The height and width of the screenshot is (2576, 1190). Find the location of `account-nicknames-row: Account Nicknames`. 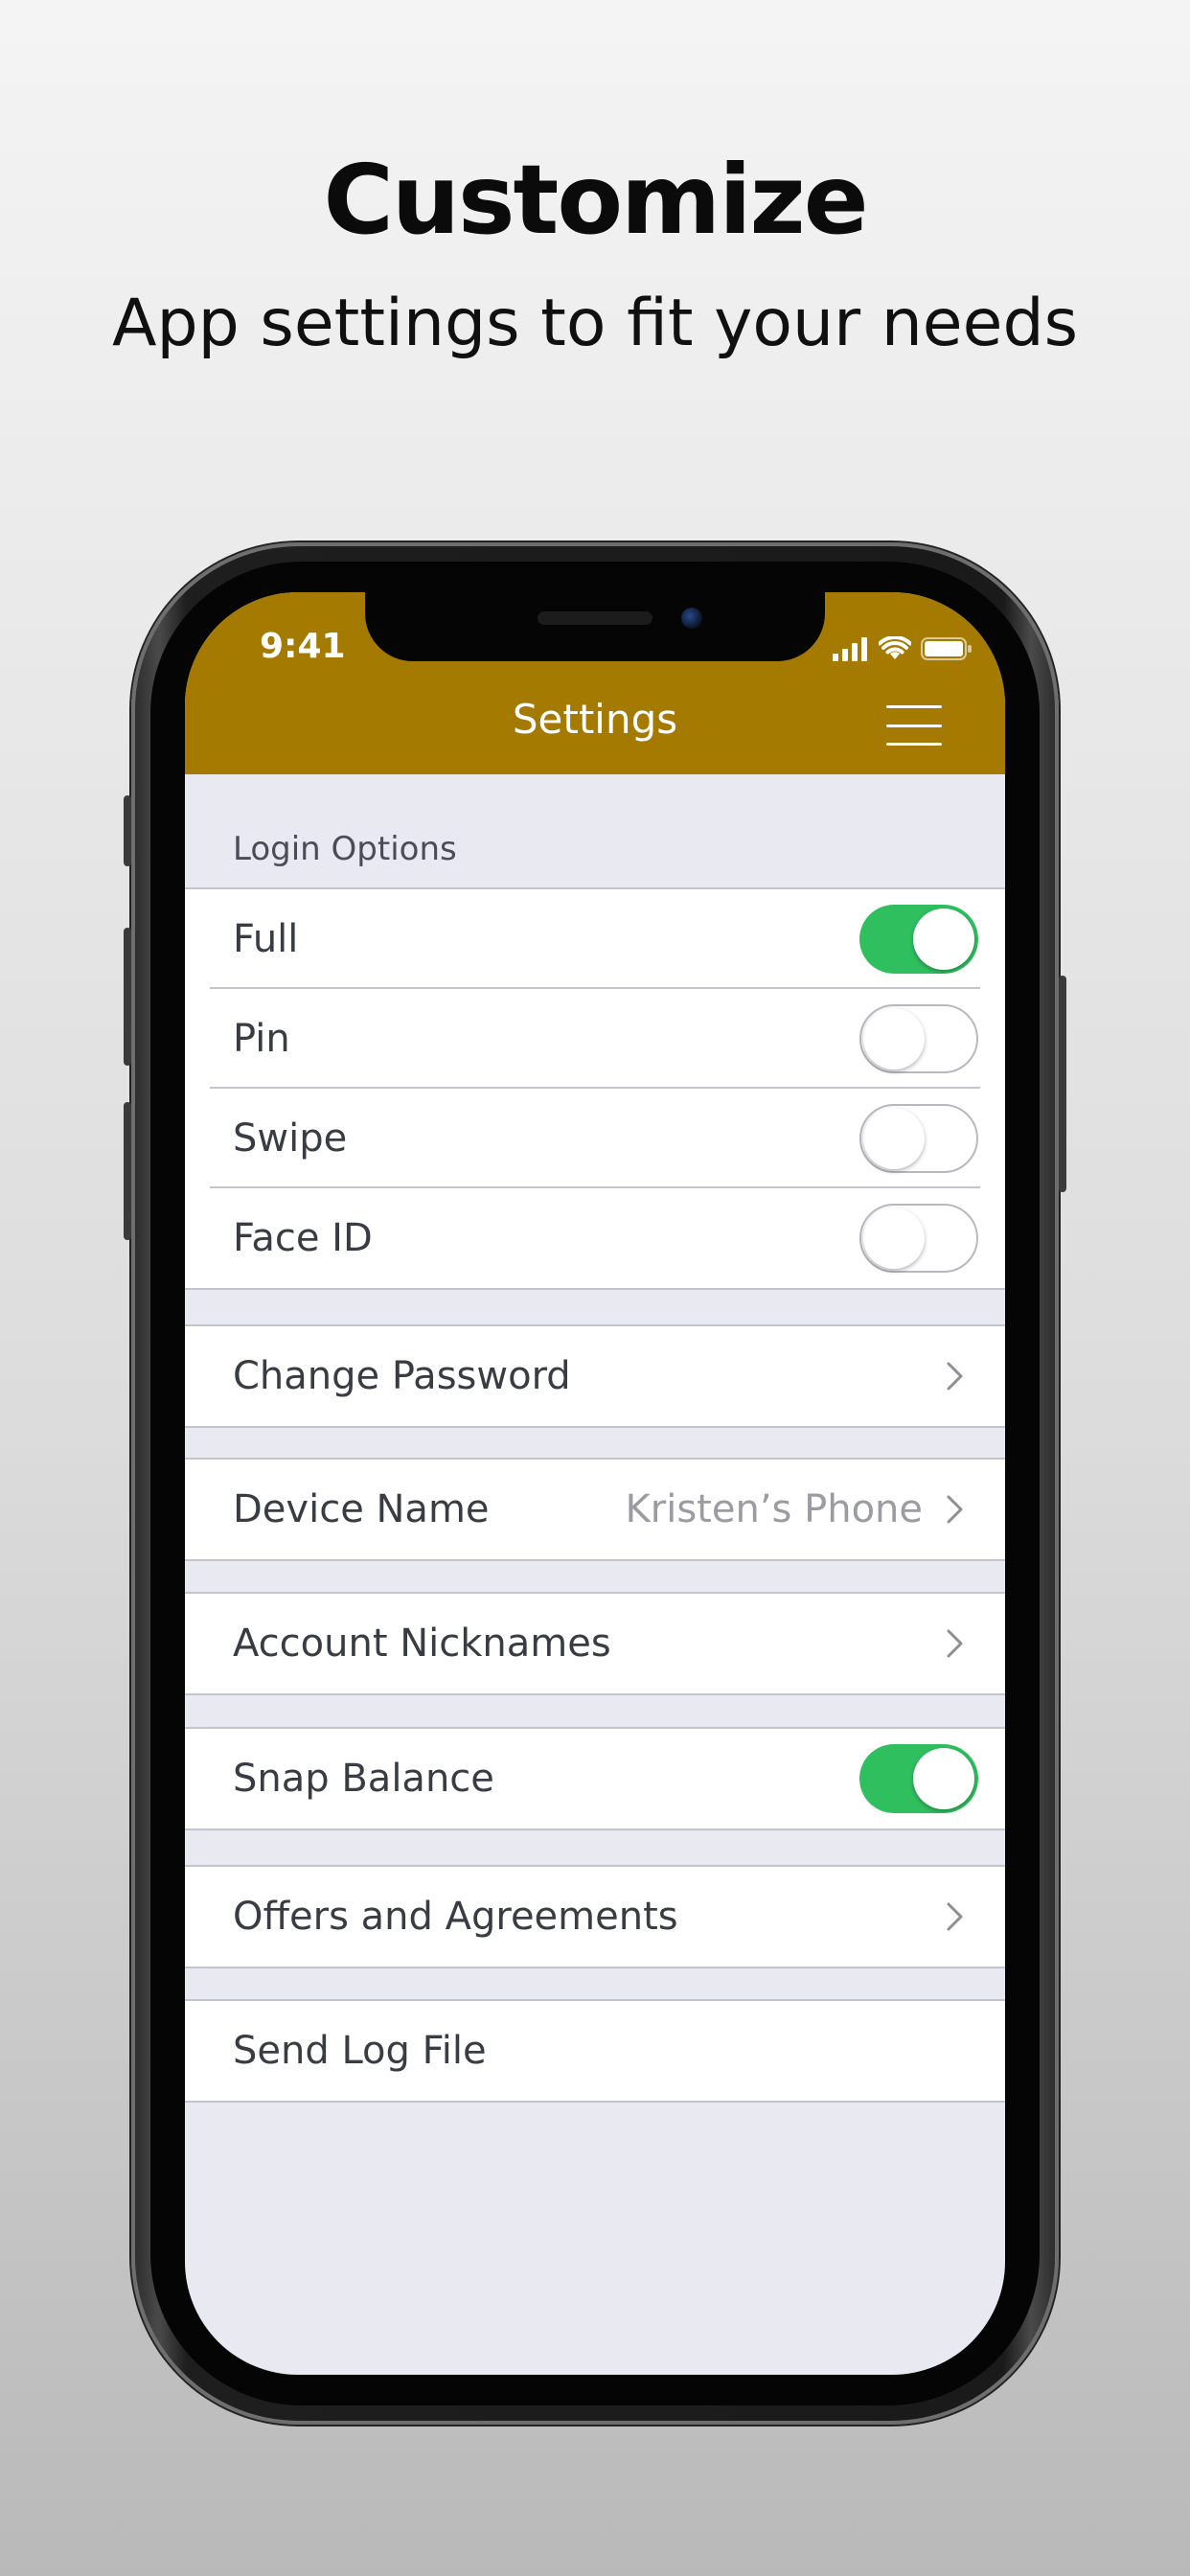

account-nicknames-row: Account Nicknames is located at coordinates (595, 1644).